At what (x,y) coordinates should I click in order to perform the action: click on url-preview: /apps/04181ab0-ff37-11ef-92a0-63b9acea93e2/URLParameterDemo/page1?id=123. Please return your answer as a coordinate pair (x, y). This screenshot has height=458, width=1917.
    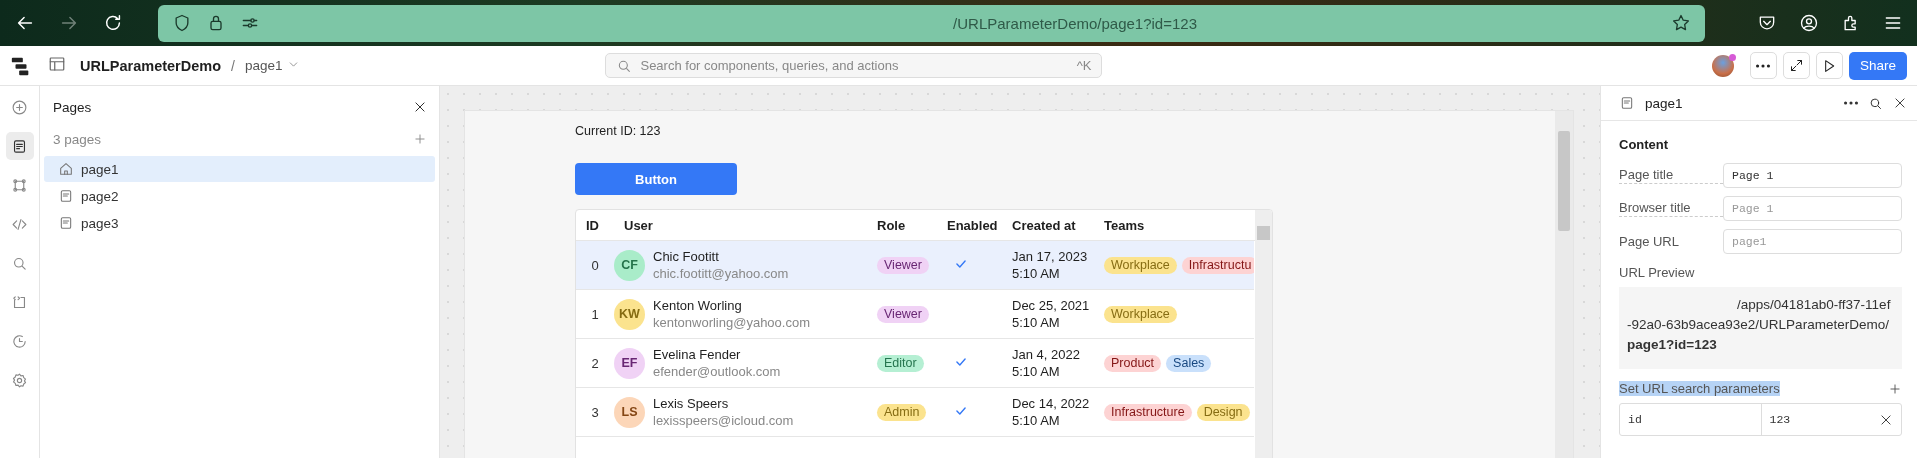
    Looking at the image, I should click on (1760, 328).